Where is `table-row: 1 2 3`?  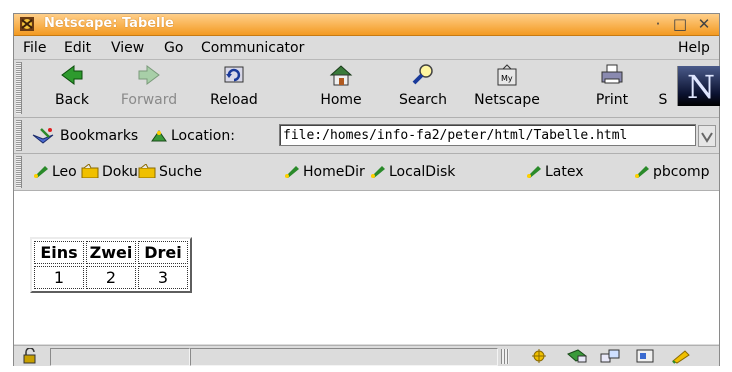
table-row: 1 2 3 is located at coordinates (111, 277).